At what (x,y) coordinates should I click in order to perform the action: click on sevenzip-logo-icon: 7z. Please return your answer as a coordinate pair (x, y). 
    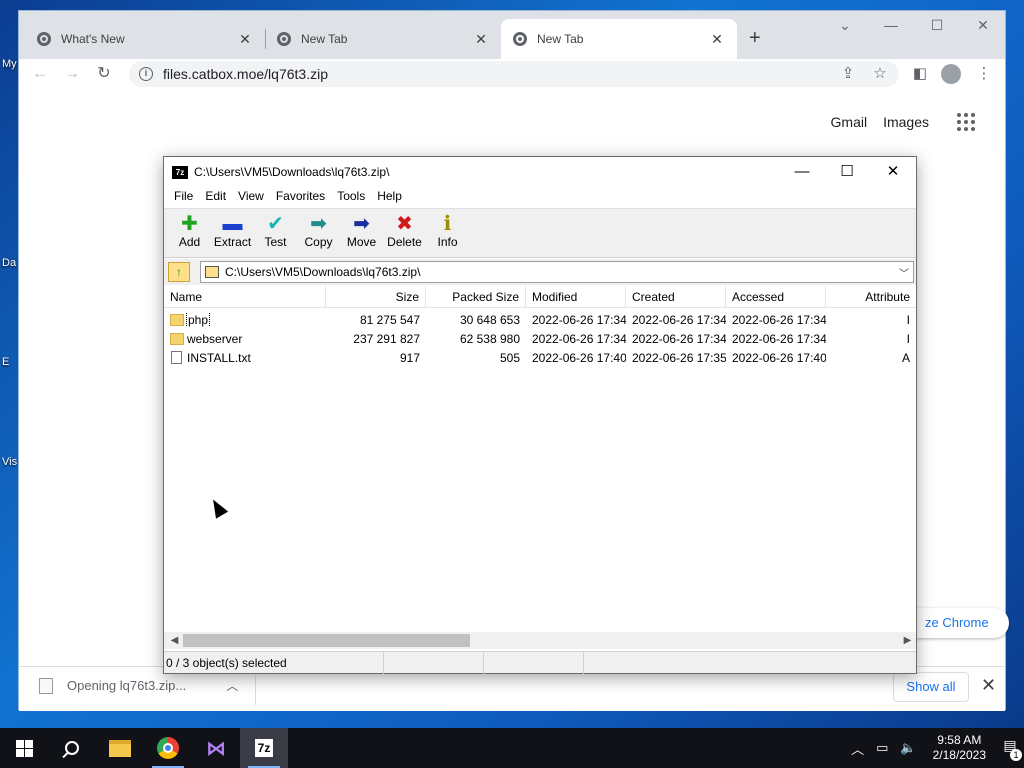
    Looking at the image, I should click on (180, 172).